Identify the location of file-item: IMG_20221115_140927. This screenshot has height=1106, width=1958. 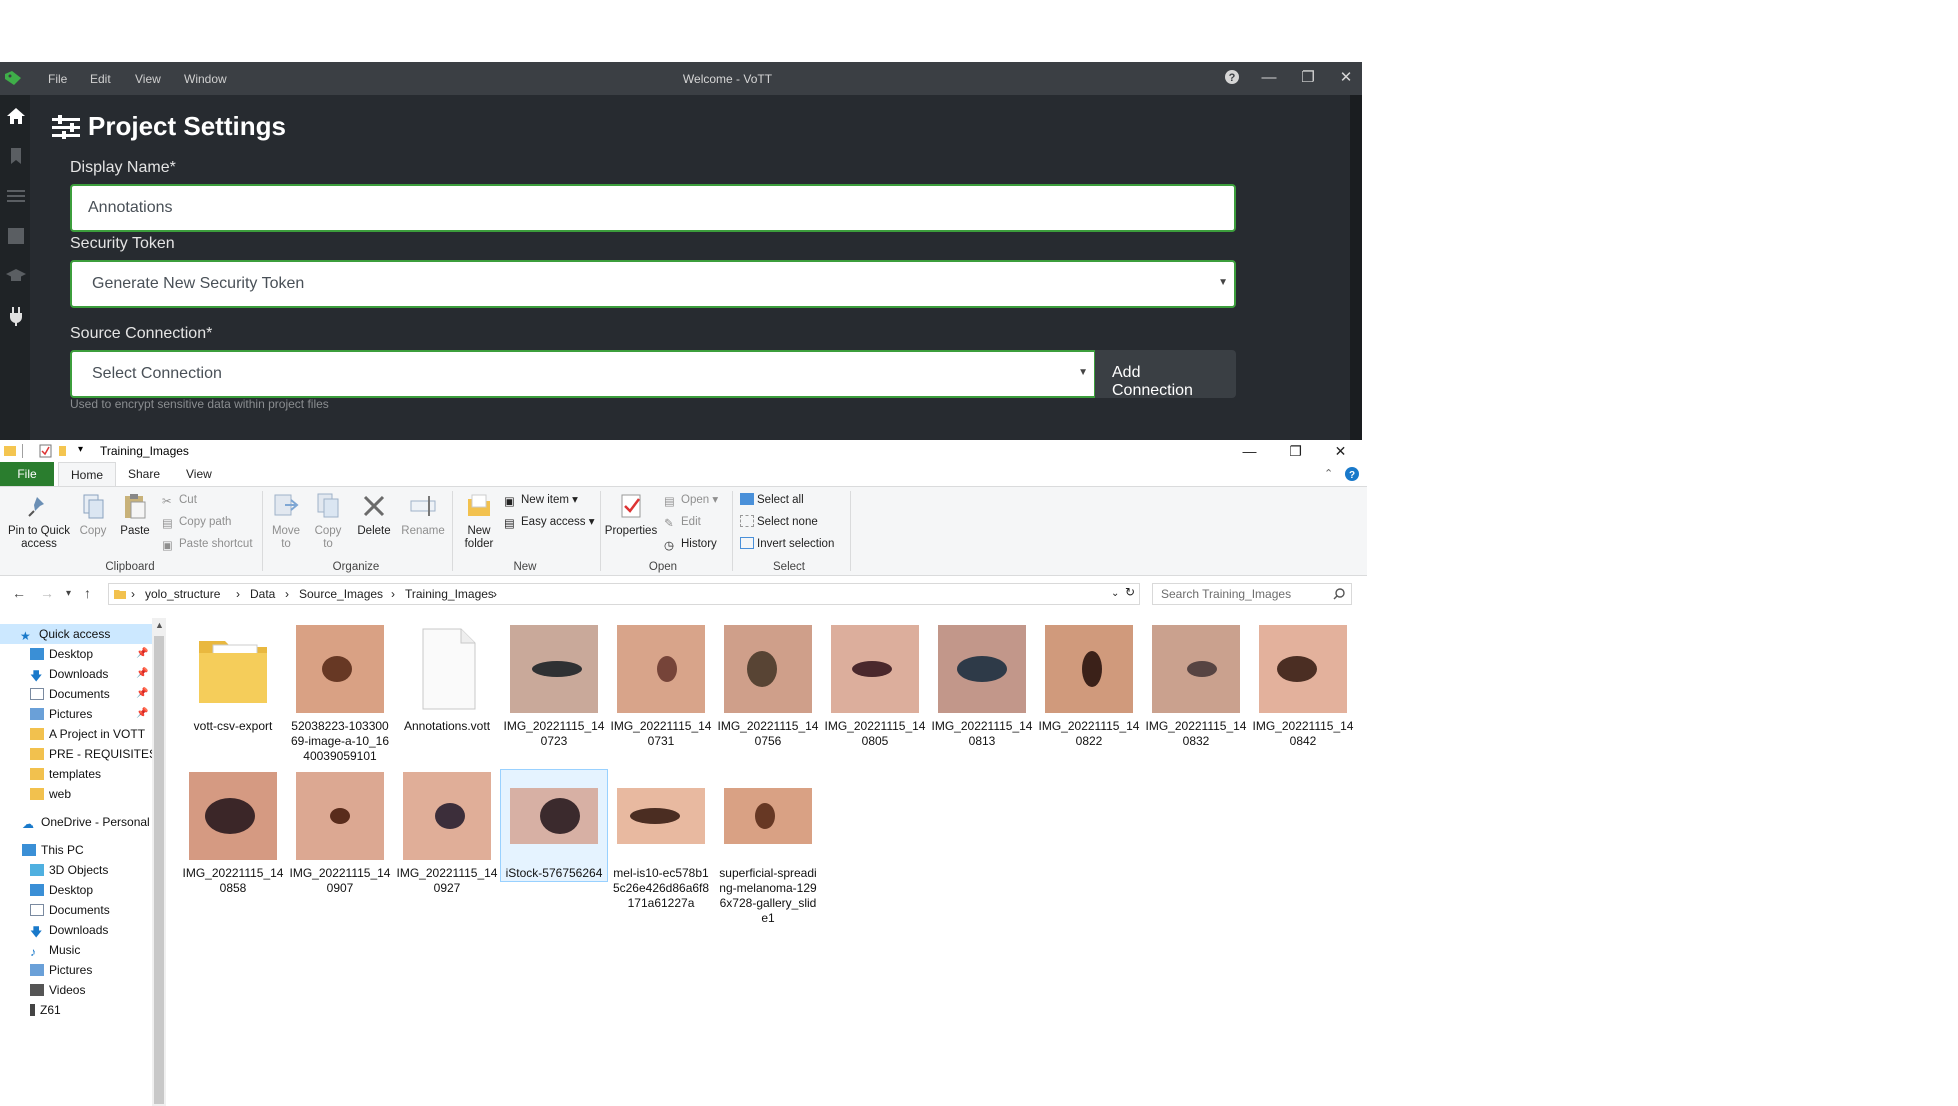
(447, 833).